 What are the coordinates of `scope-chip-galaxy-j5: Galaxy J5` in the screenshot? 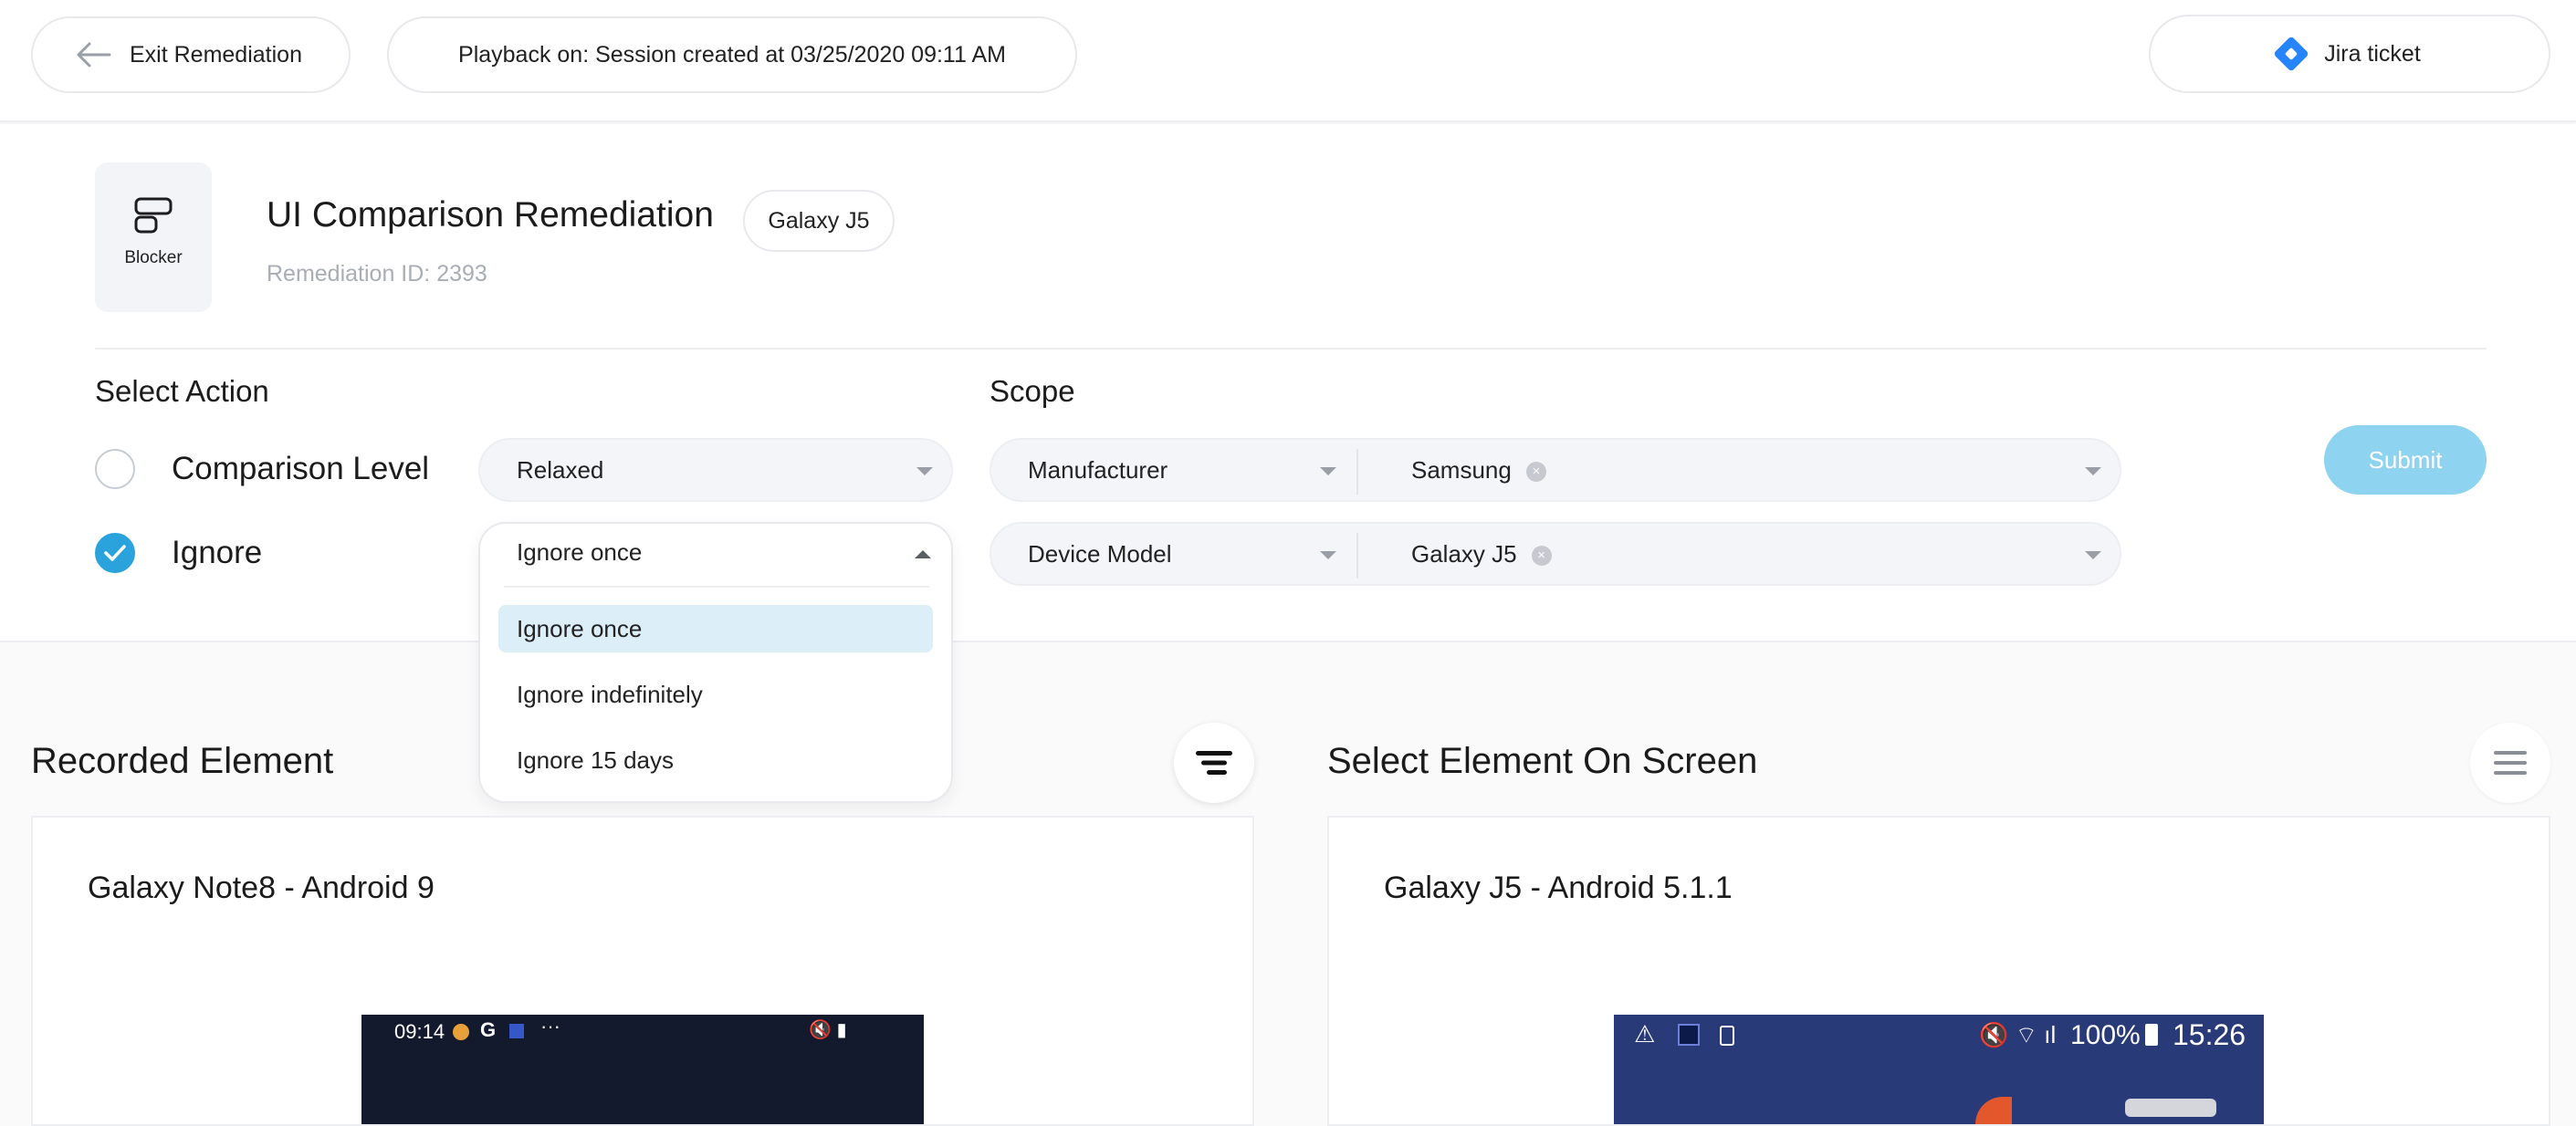 It's located at (1464, 554).